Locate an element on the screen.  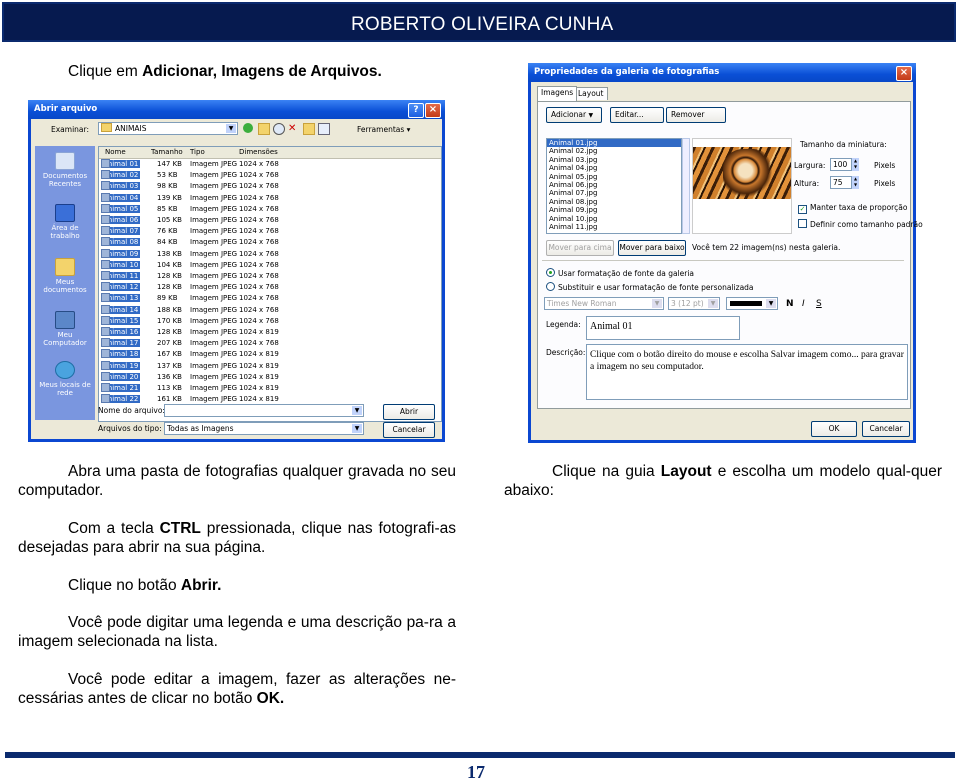
file-row: Animal 04 139 KB Imagem JPEG 1024 x 768 is located at coordinates (270, 198).